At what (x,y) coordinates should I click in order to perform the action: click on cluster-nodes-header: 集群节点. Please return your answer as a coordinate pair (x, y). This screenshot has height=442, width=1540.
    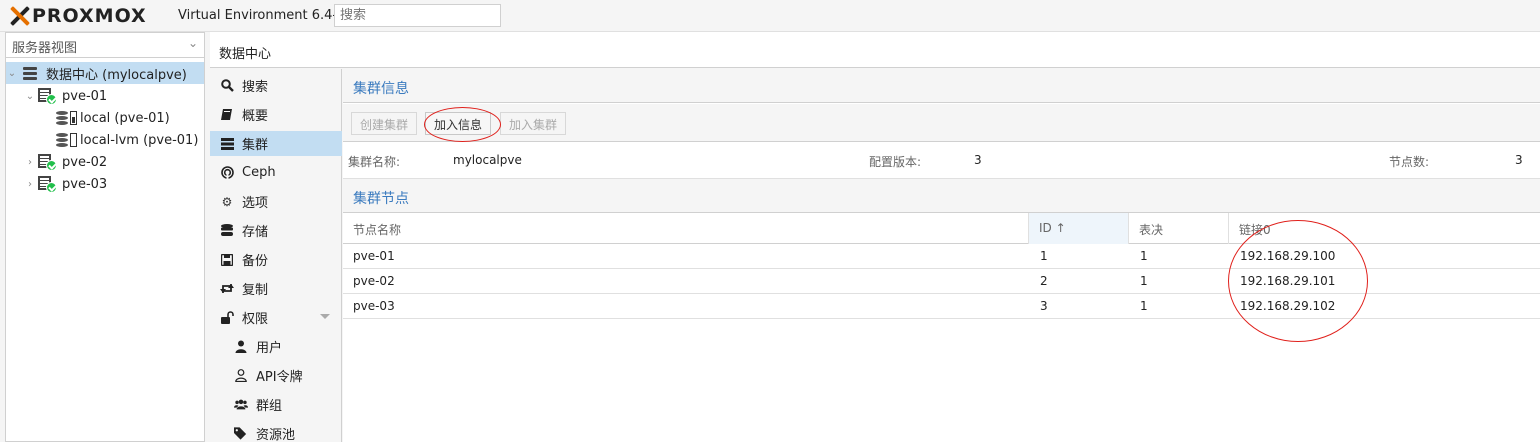
    Looking at the image, I should click on (941, 196).